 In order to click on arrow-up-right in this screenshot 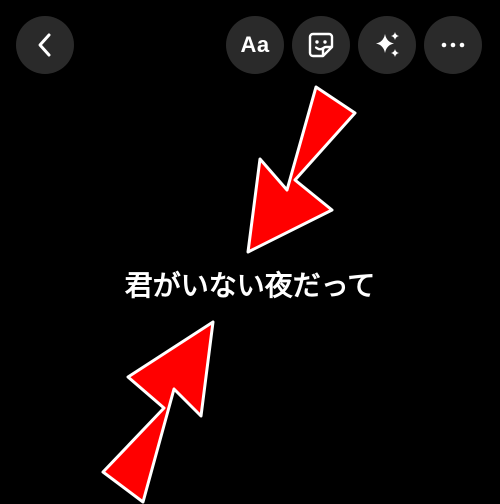, I will do `click(158, 412)`.